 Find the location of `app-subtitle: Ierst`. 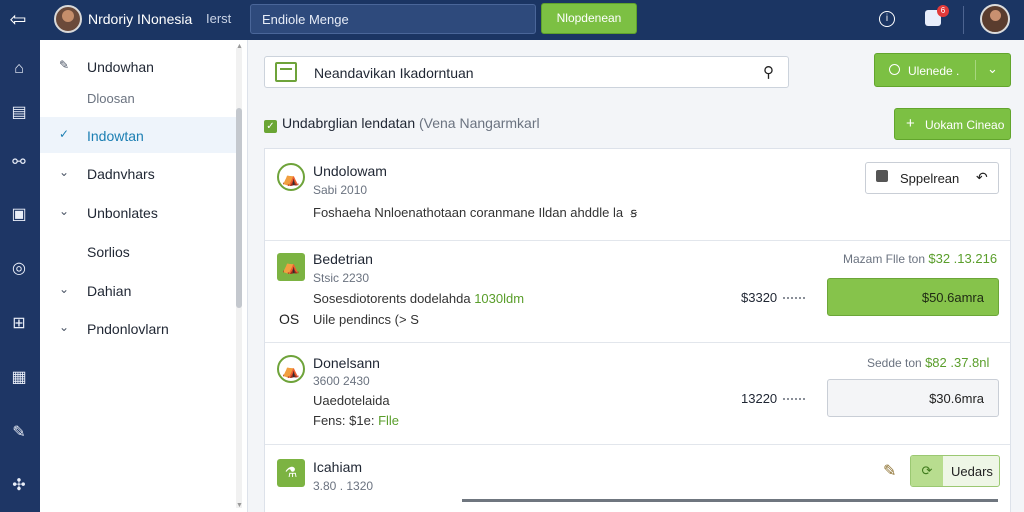

app-subtitle: Ierst is located at coordinates (219, 18).